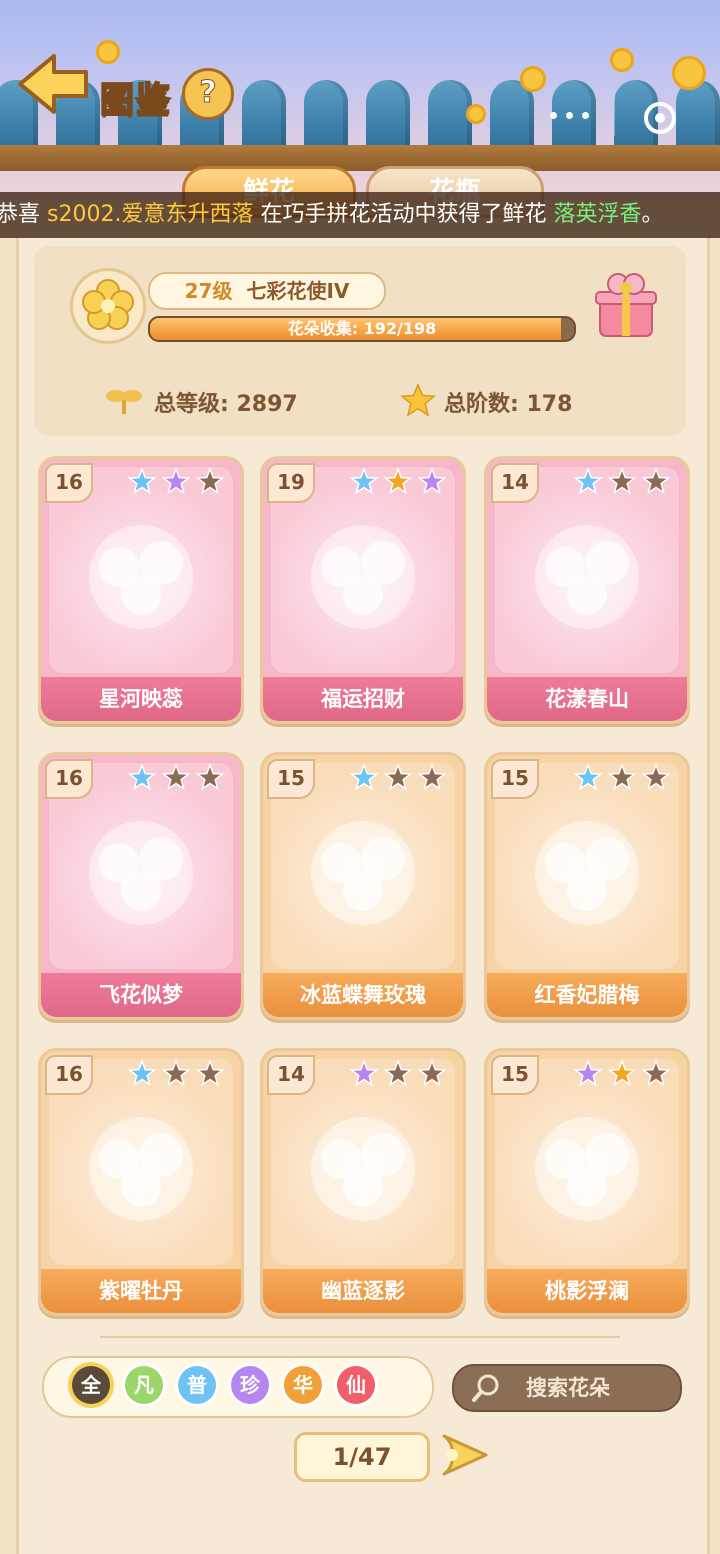  What do you see at coordinates (20, 214) in the screenshot?
I see `ticker-prefix: 恭喜` at bounding box center [20, 214].